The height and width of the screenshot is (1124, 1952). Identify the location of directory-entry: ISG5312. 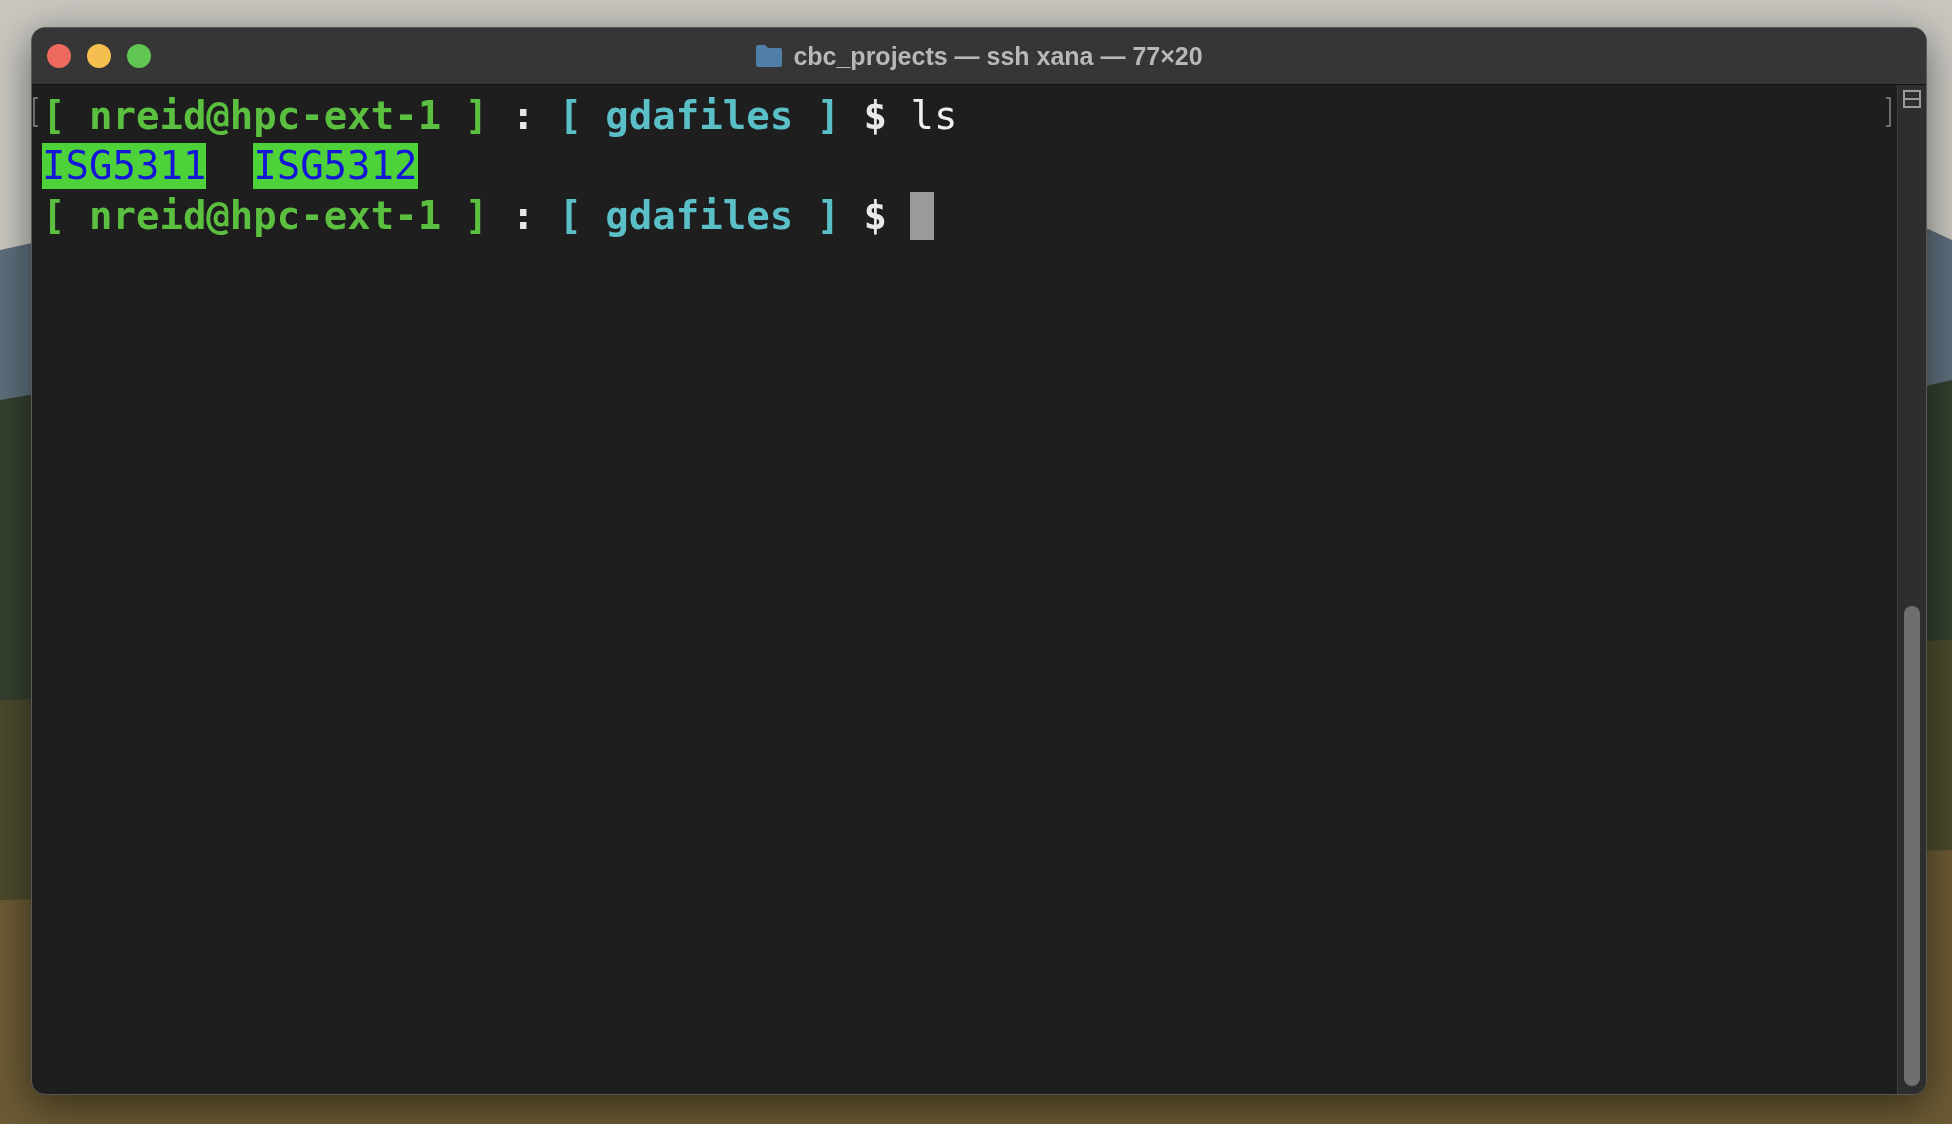
(335, 166).